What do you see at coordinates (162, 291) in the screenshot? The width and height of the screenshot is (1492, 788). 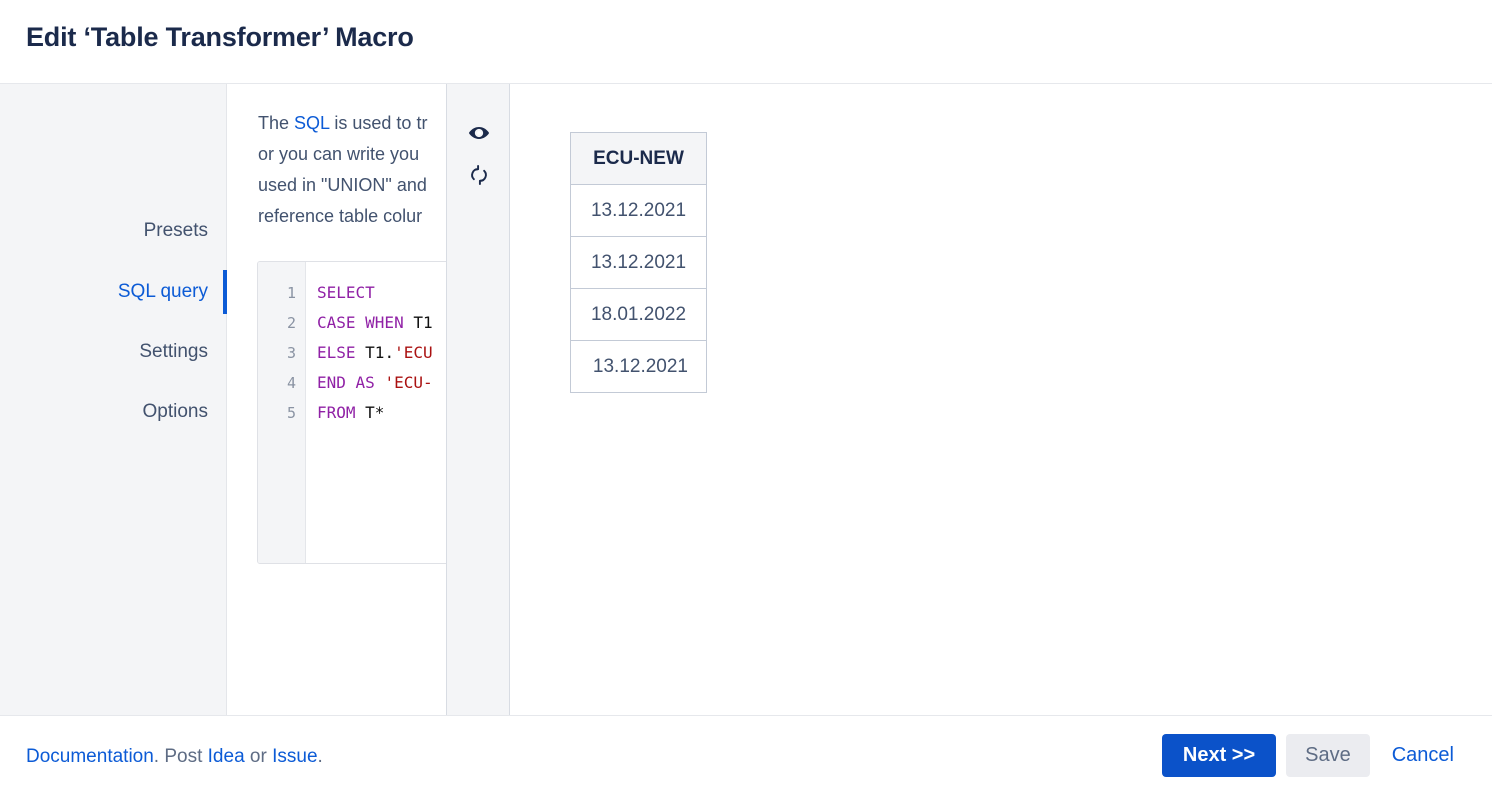 I see `sidebar-item-label: SQL query` at bounding box center [162, 291].